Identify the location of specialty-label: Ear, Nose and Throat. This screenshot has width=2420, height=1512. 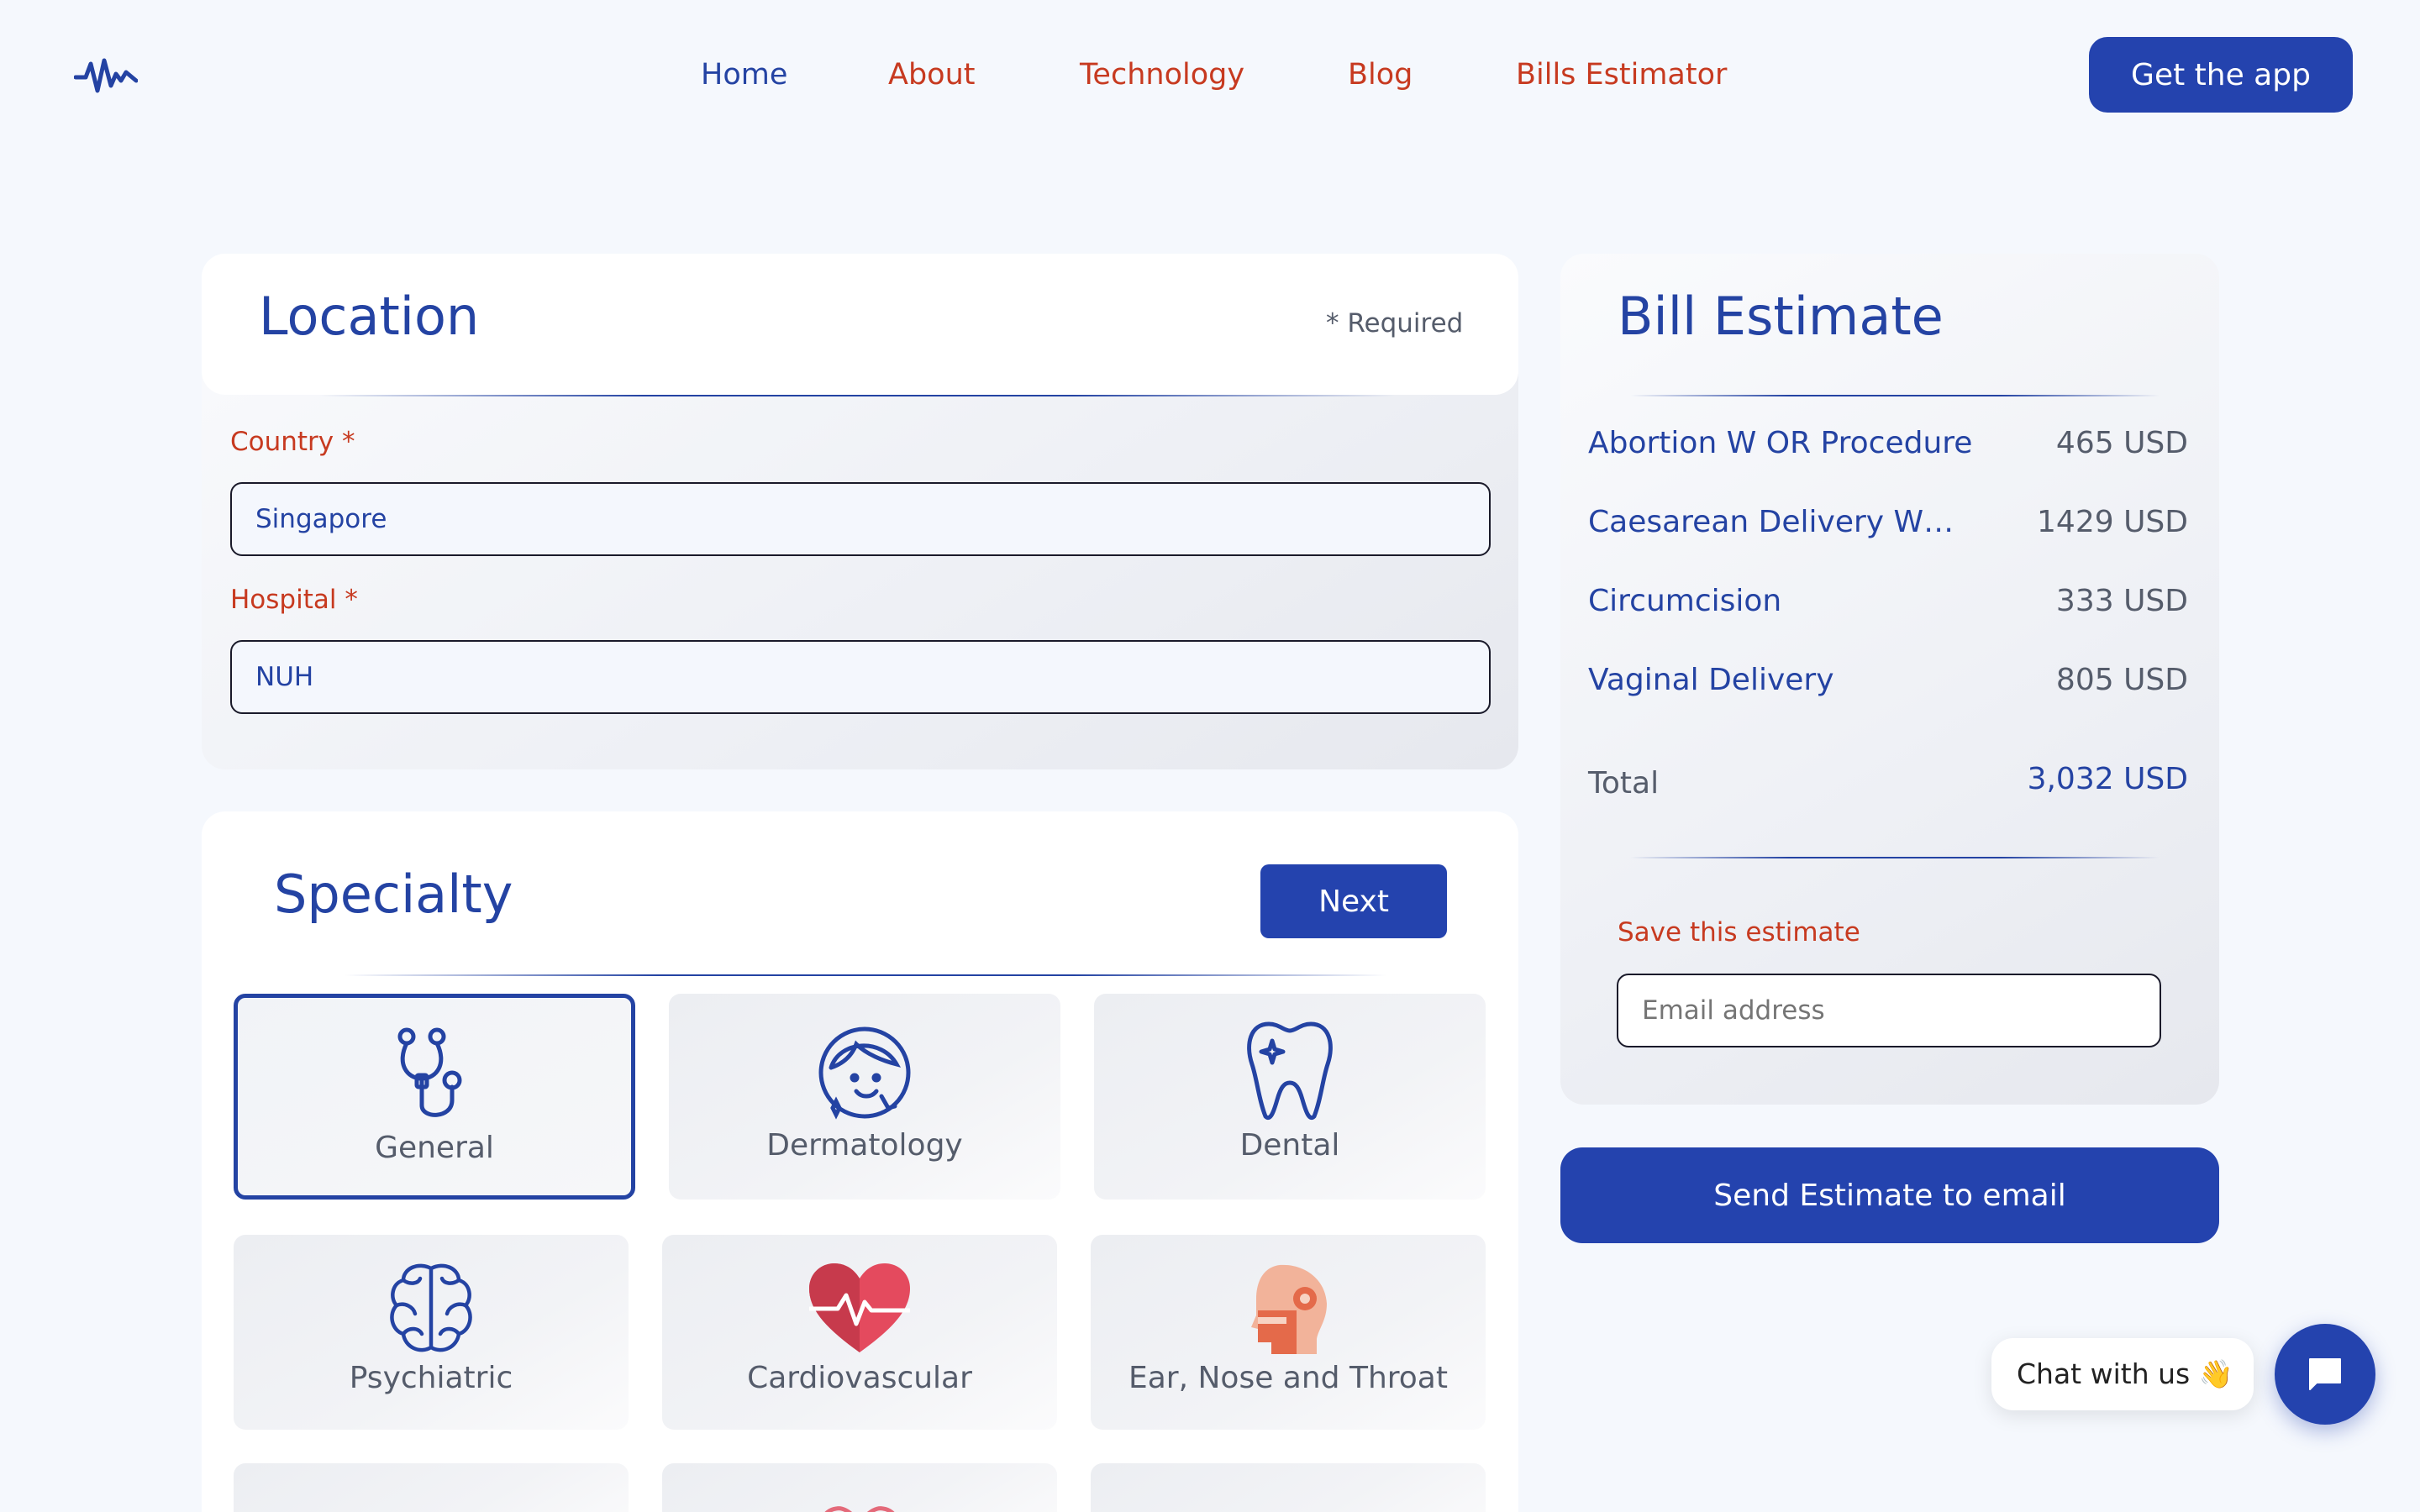
(1288, 1378).